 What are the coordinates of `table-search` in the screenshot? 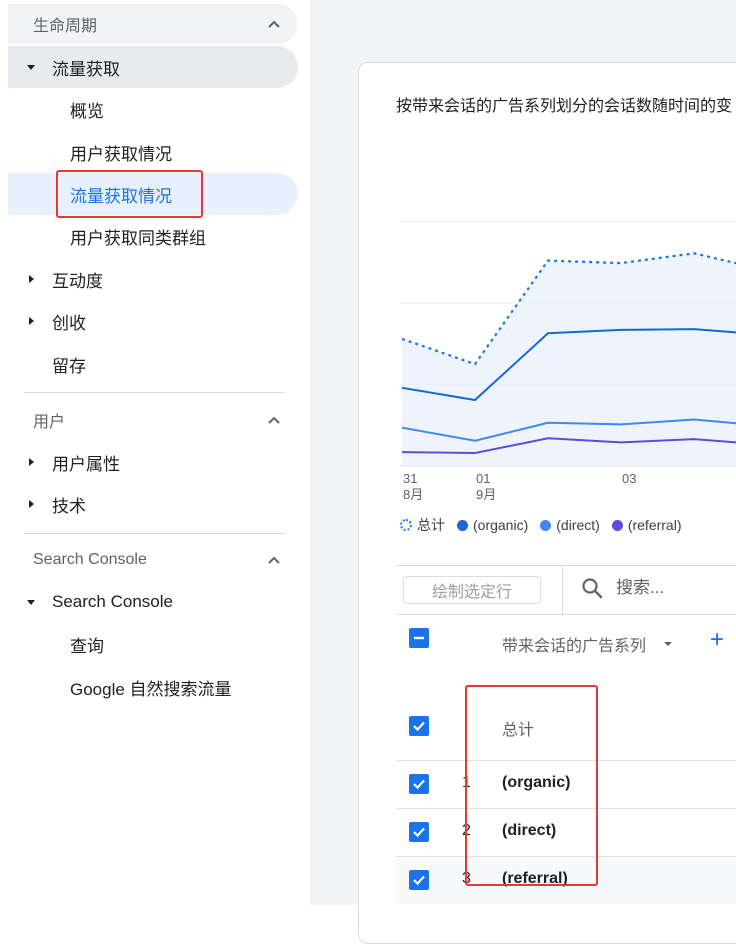 It's located at (658, 588).